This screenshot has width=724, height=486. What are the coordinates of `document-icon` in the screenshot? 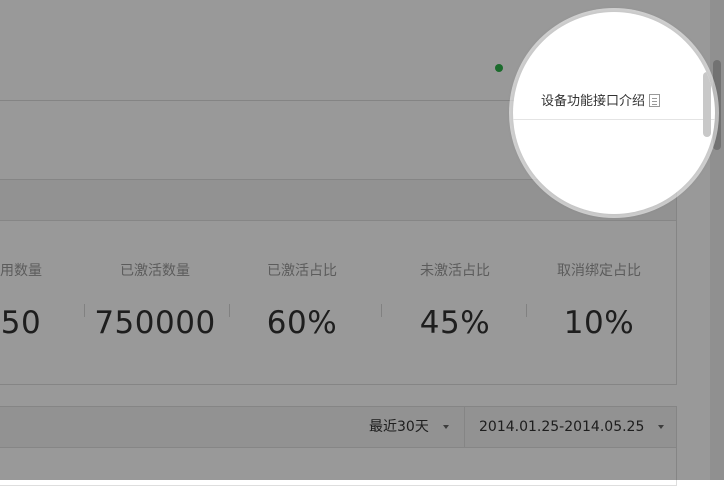 It's located at (655, 100).